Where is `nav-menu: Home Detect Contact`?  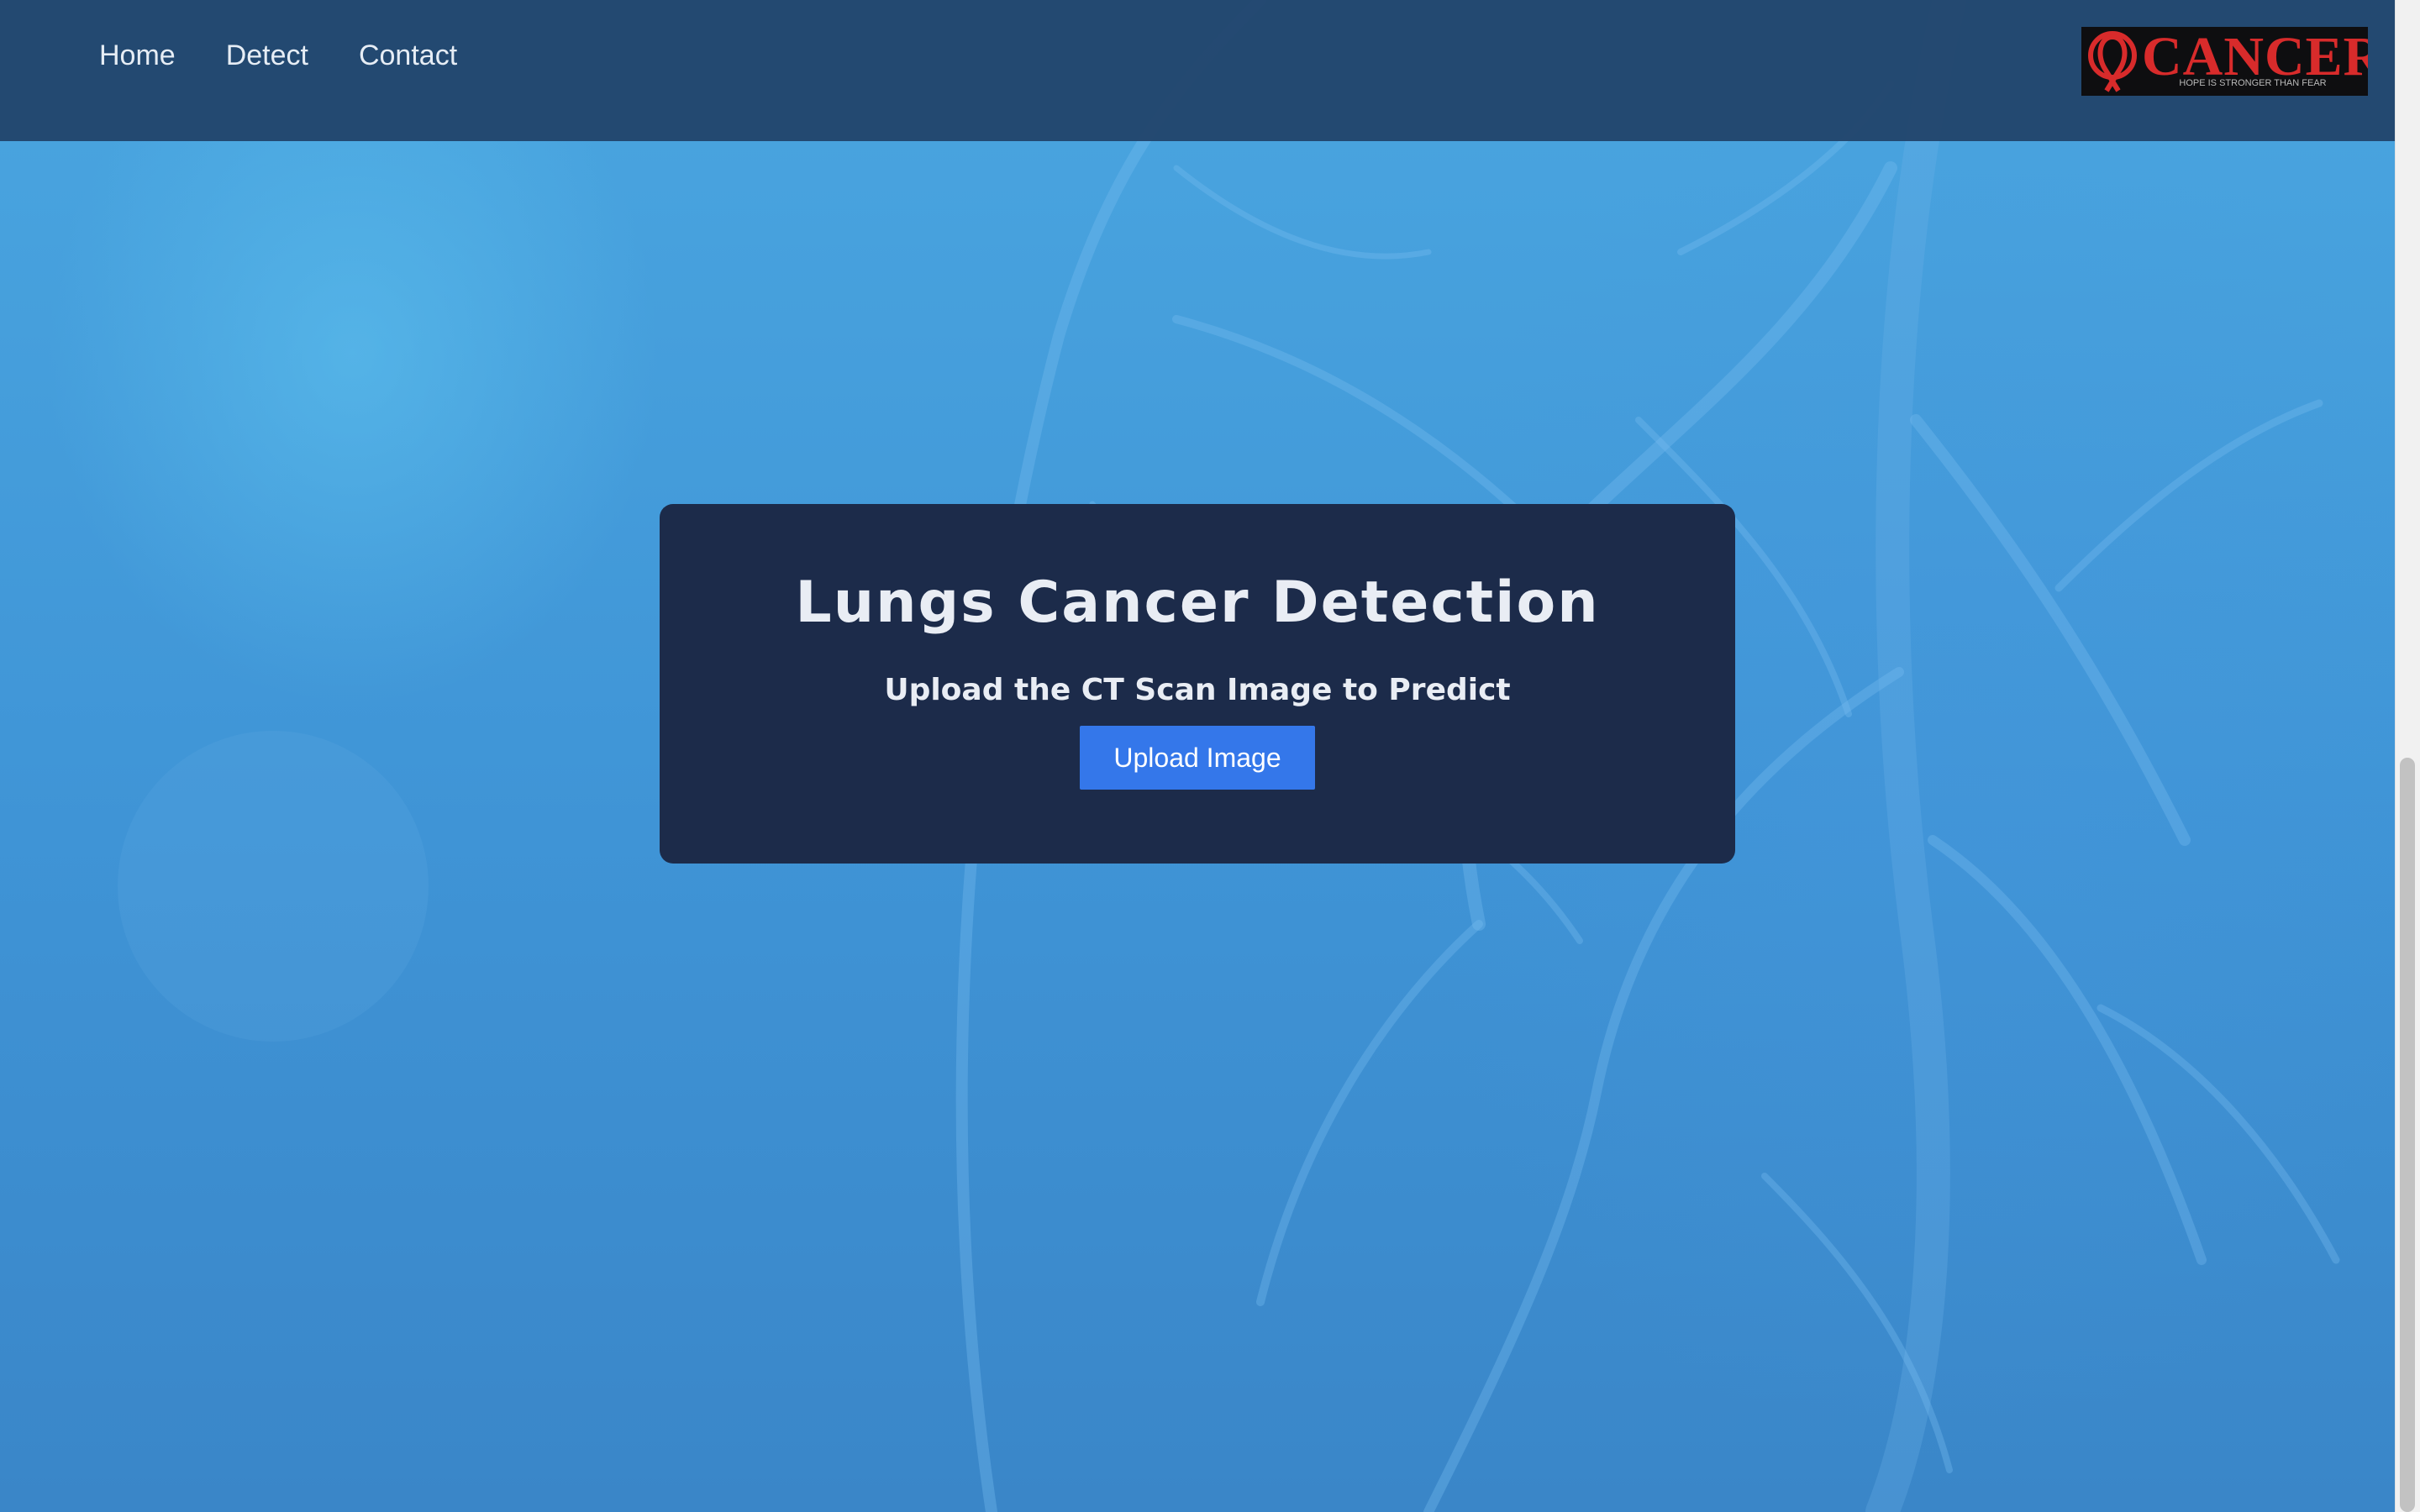 nav-menu: Home Detect Contact is located at coordinates (278, 55).